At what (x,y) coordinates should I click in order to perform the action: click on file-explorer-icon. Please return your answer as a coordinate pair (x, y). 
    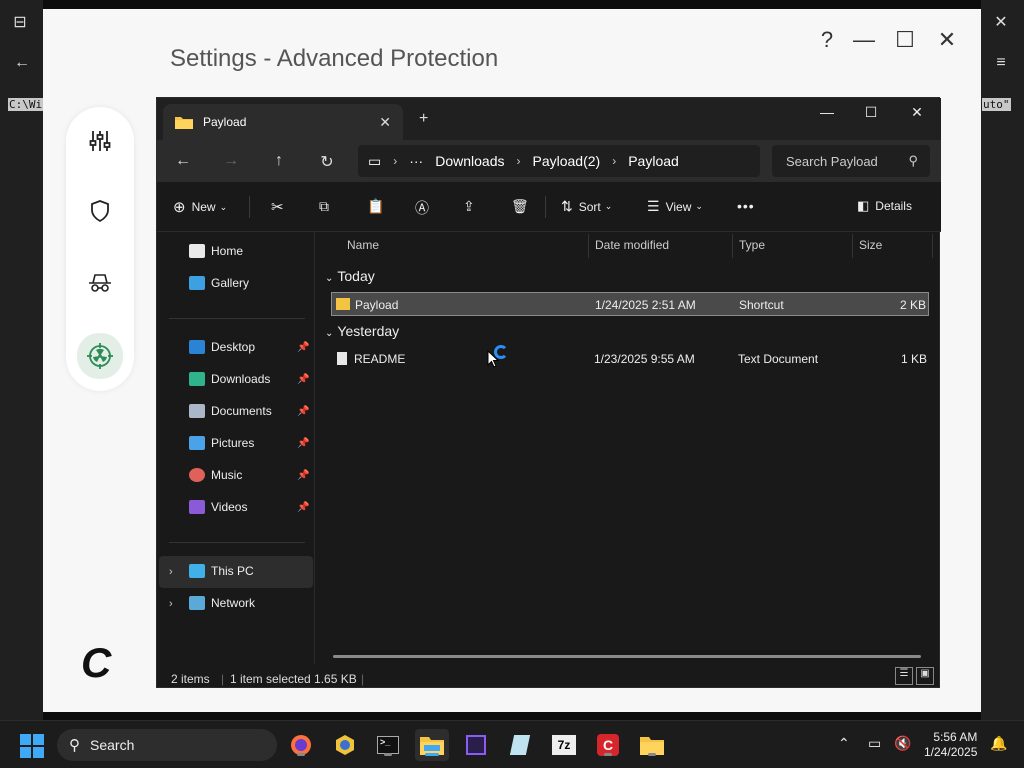
    Looking at the image, I should click on (432, 745).